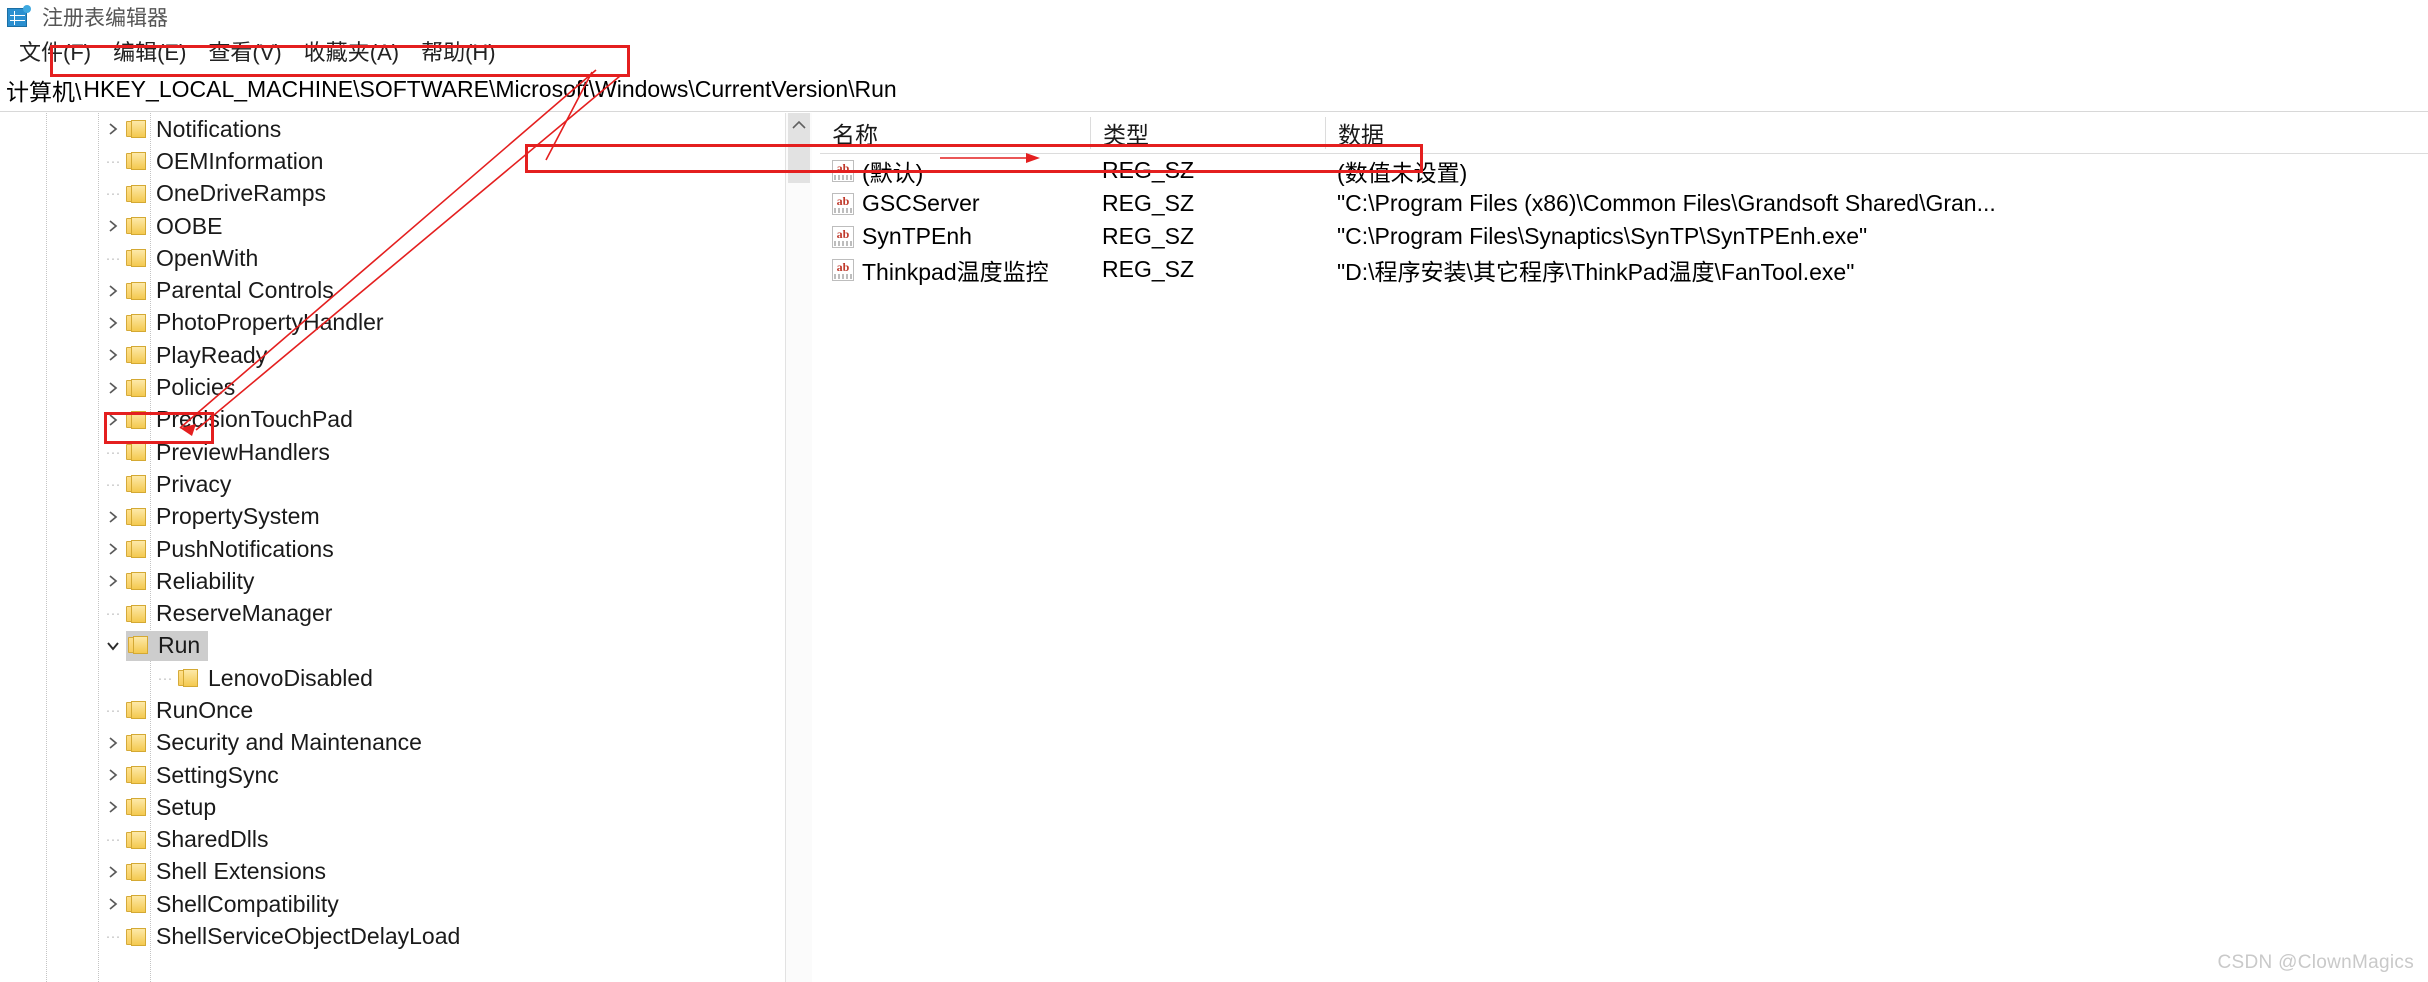  I want to click on tree-item-playready: PlayReady, so click(406, 355).